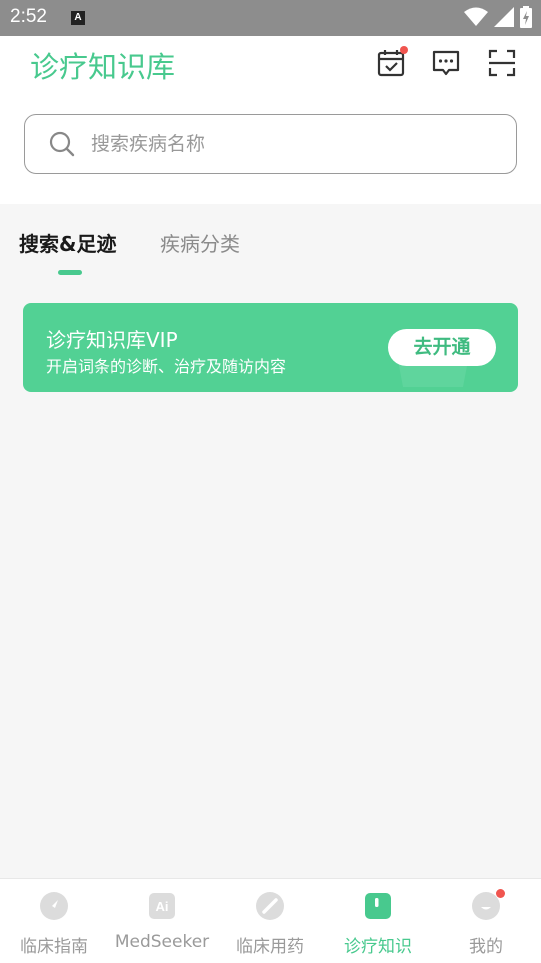 The height and width of the screenshot is (963, 541). I want to click on notification-a-icon: A, so click(78, 18).